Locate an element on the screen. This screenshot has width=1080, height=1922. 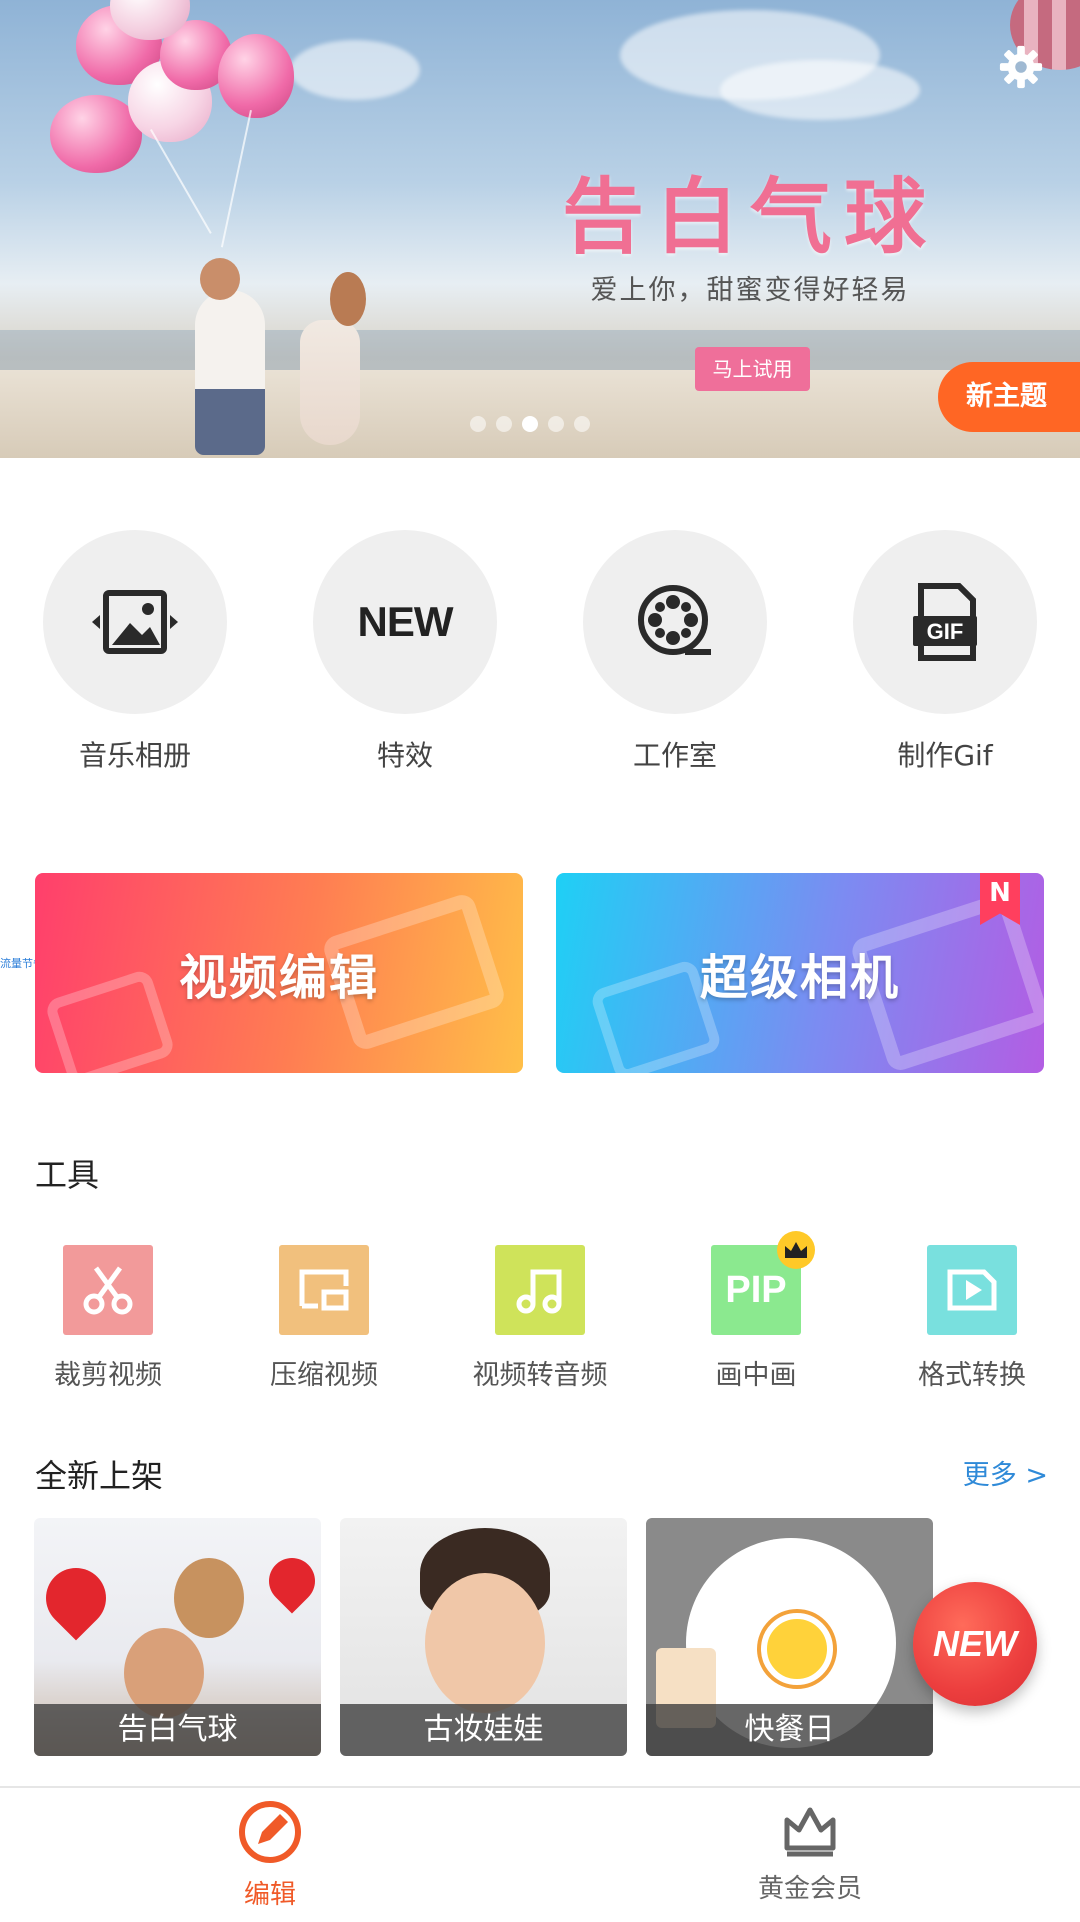
super-camera-title: 超级相机 is located at coordinates (799, 978).